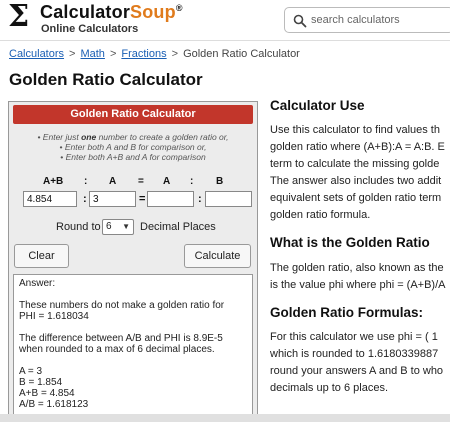  Describe the element at coordinates (109, 226) in the screenshot. I see `round-select-value: 6` at that location.